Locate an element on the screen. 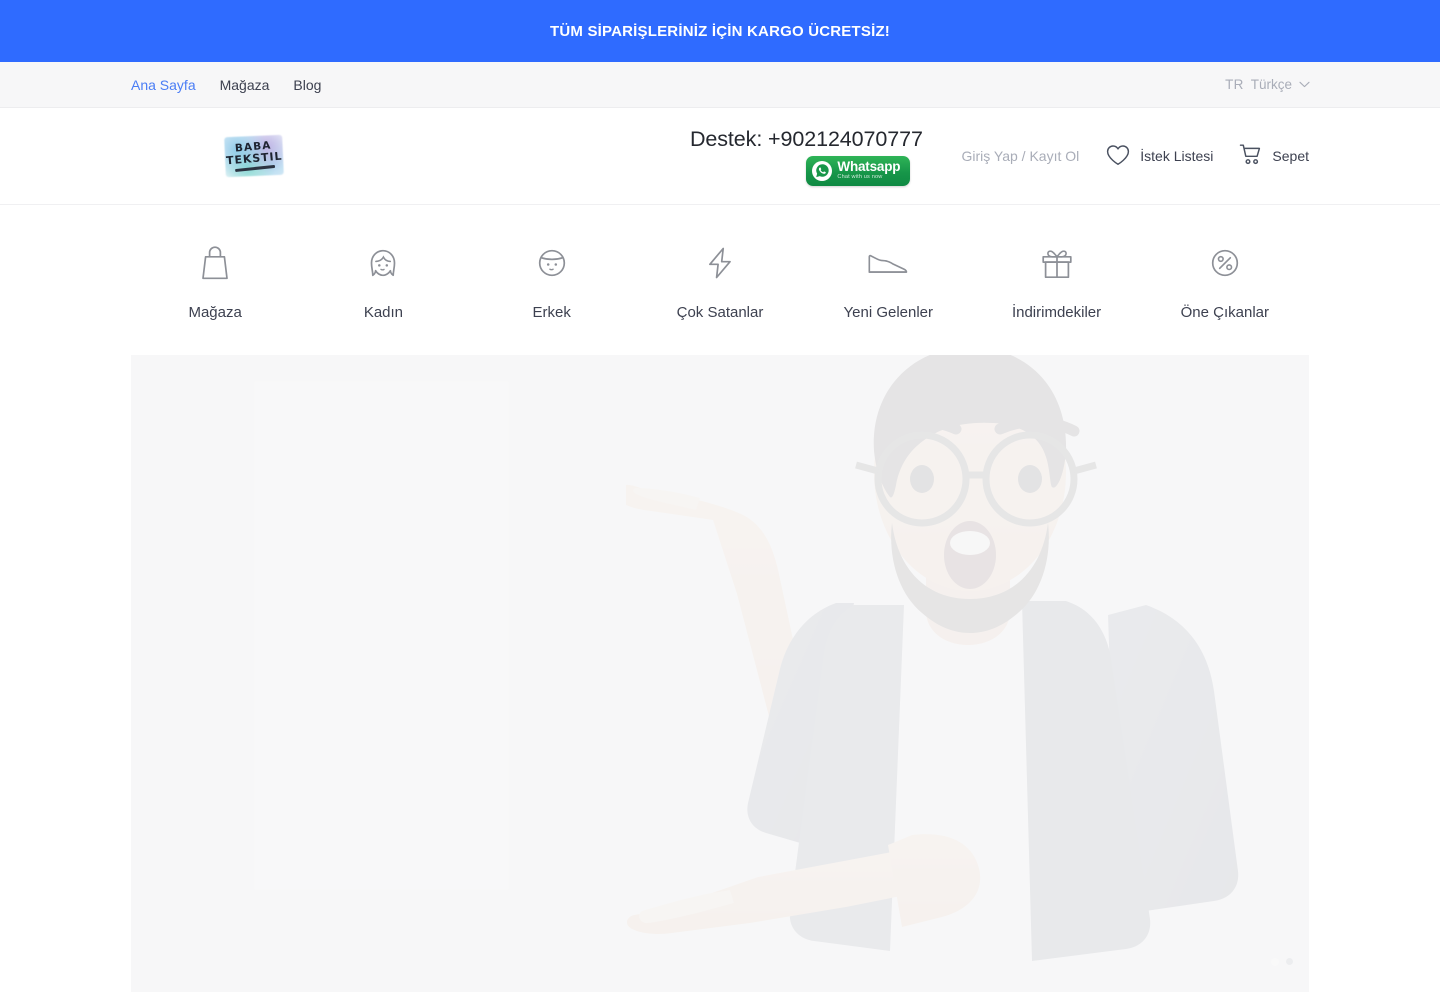 The width and height of the screenshot is (1440, 1000). promo-banner-text: TÜM SİPARİŞLERİNİZ İÇİN KARGO ÜCRETSİZ! is located at coordinates (720, 31).